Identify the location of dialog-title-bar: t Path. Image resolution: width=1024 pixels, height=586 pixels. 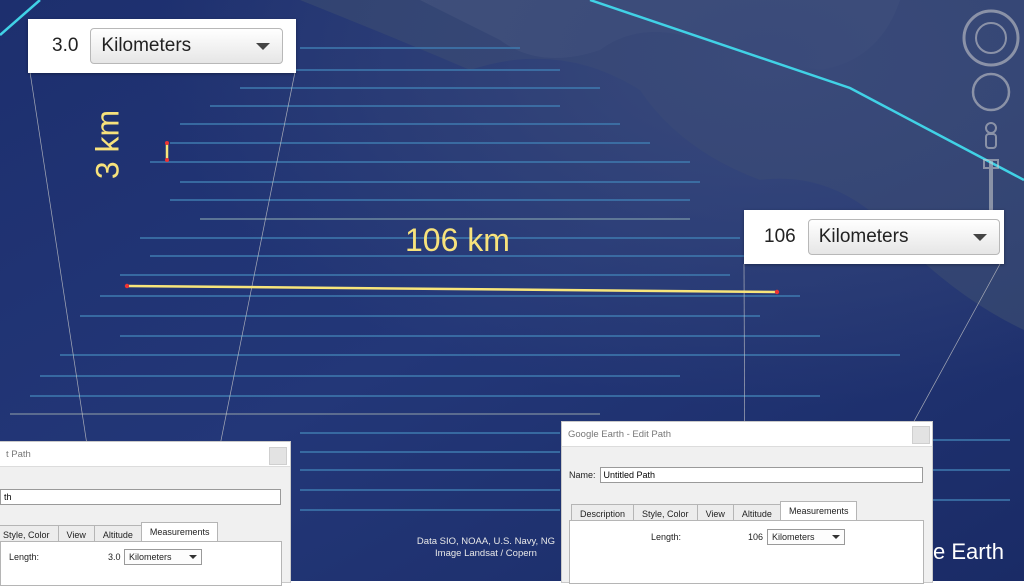
(145, 454).